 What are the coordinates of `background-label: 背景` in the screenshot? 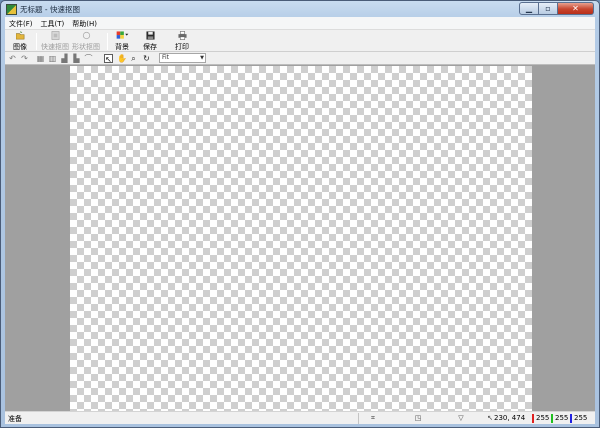 It's located at (122, 47).